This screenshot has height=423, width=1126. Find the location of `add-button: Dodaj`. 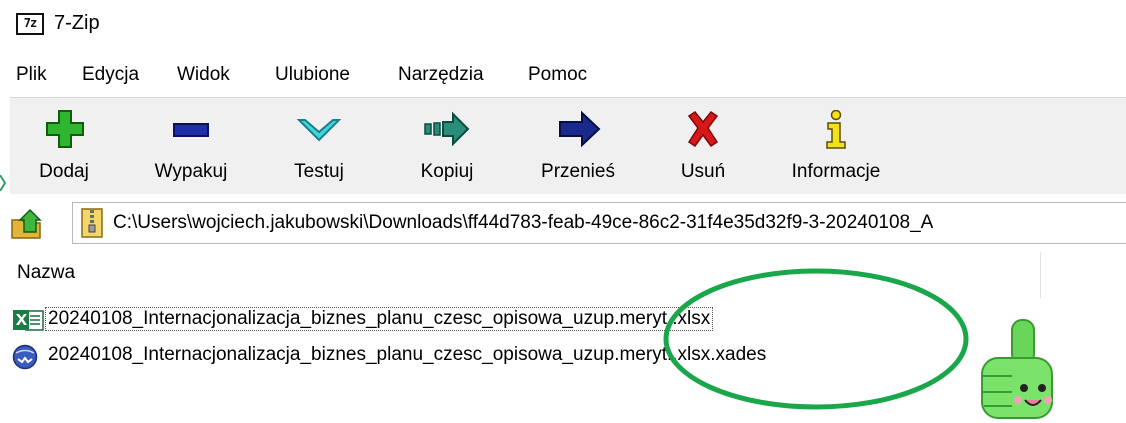

add-button: Dodaj is located at coordinates (64, 146).